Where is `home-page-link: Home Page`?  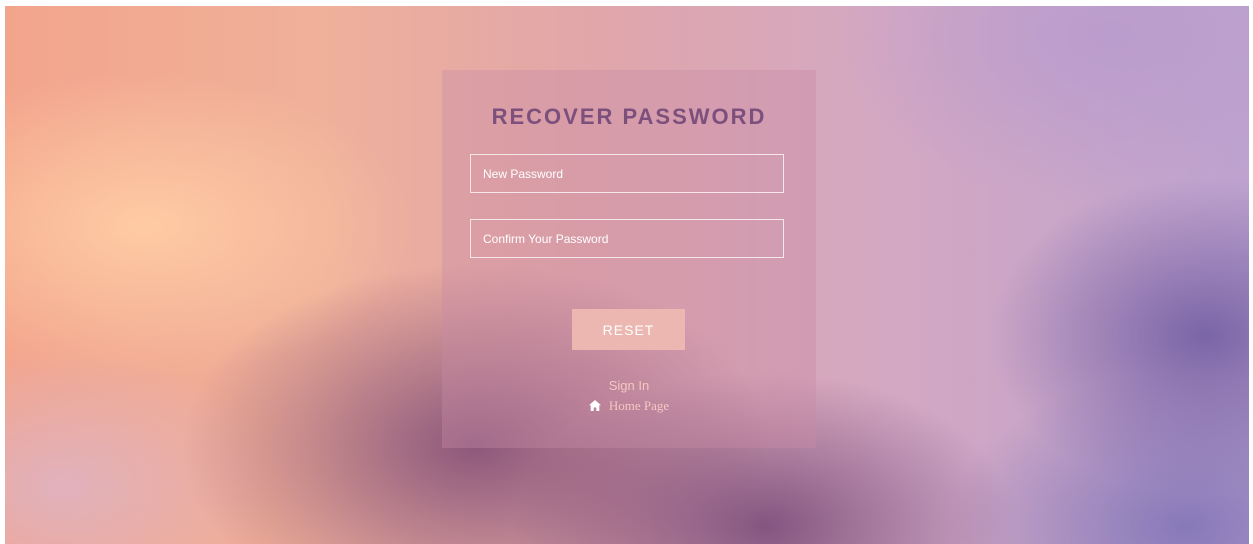
home-page-link: Home Page is located at coordinates (629, 406).